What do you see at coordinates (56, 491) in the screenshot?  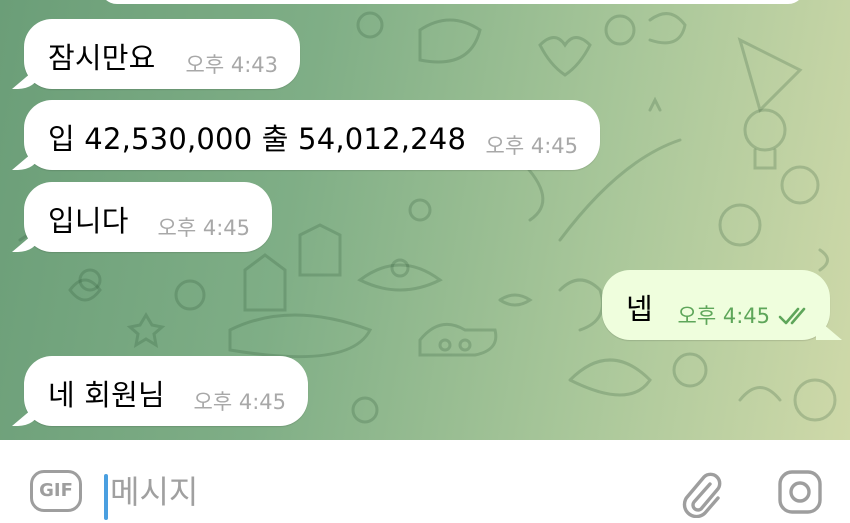 I see `gif-icon: GIF` at bounding box center [56, 491].